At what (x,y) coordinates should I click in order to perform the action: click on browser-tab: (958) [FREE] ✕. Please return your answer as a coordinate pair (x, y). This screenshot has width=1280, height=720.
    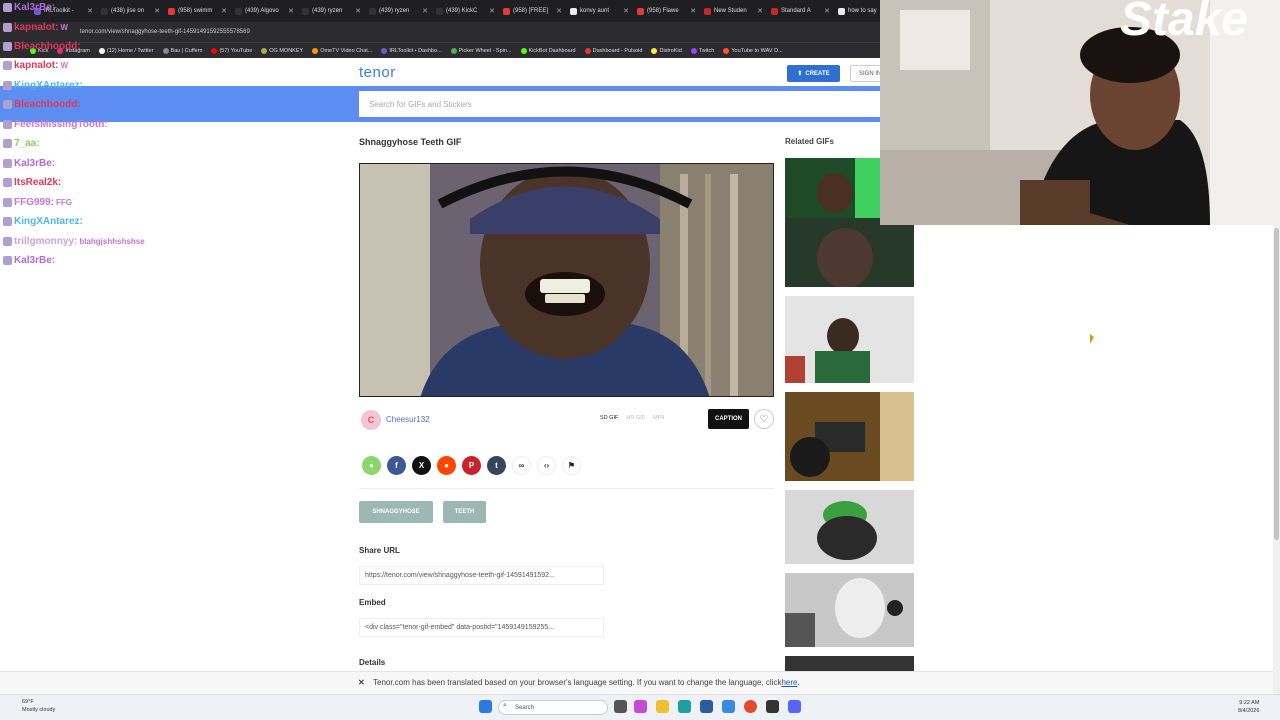
    Looking at the image, I should click on (532, 11).